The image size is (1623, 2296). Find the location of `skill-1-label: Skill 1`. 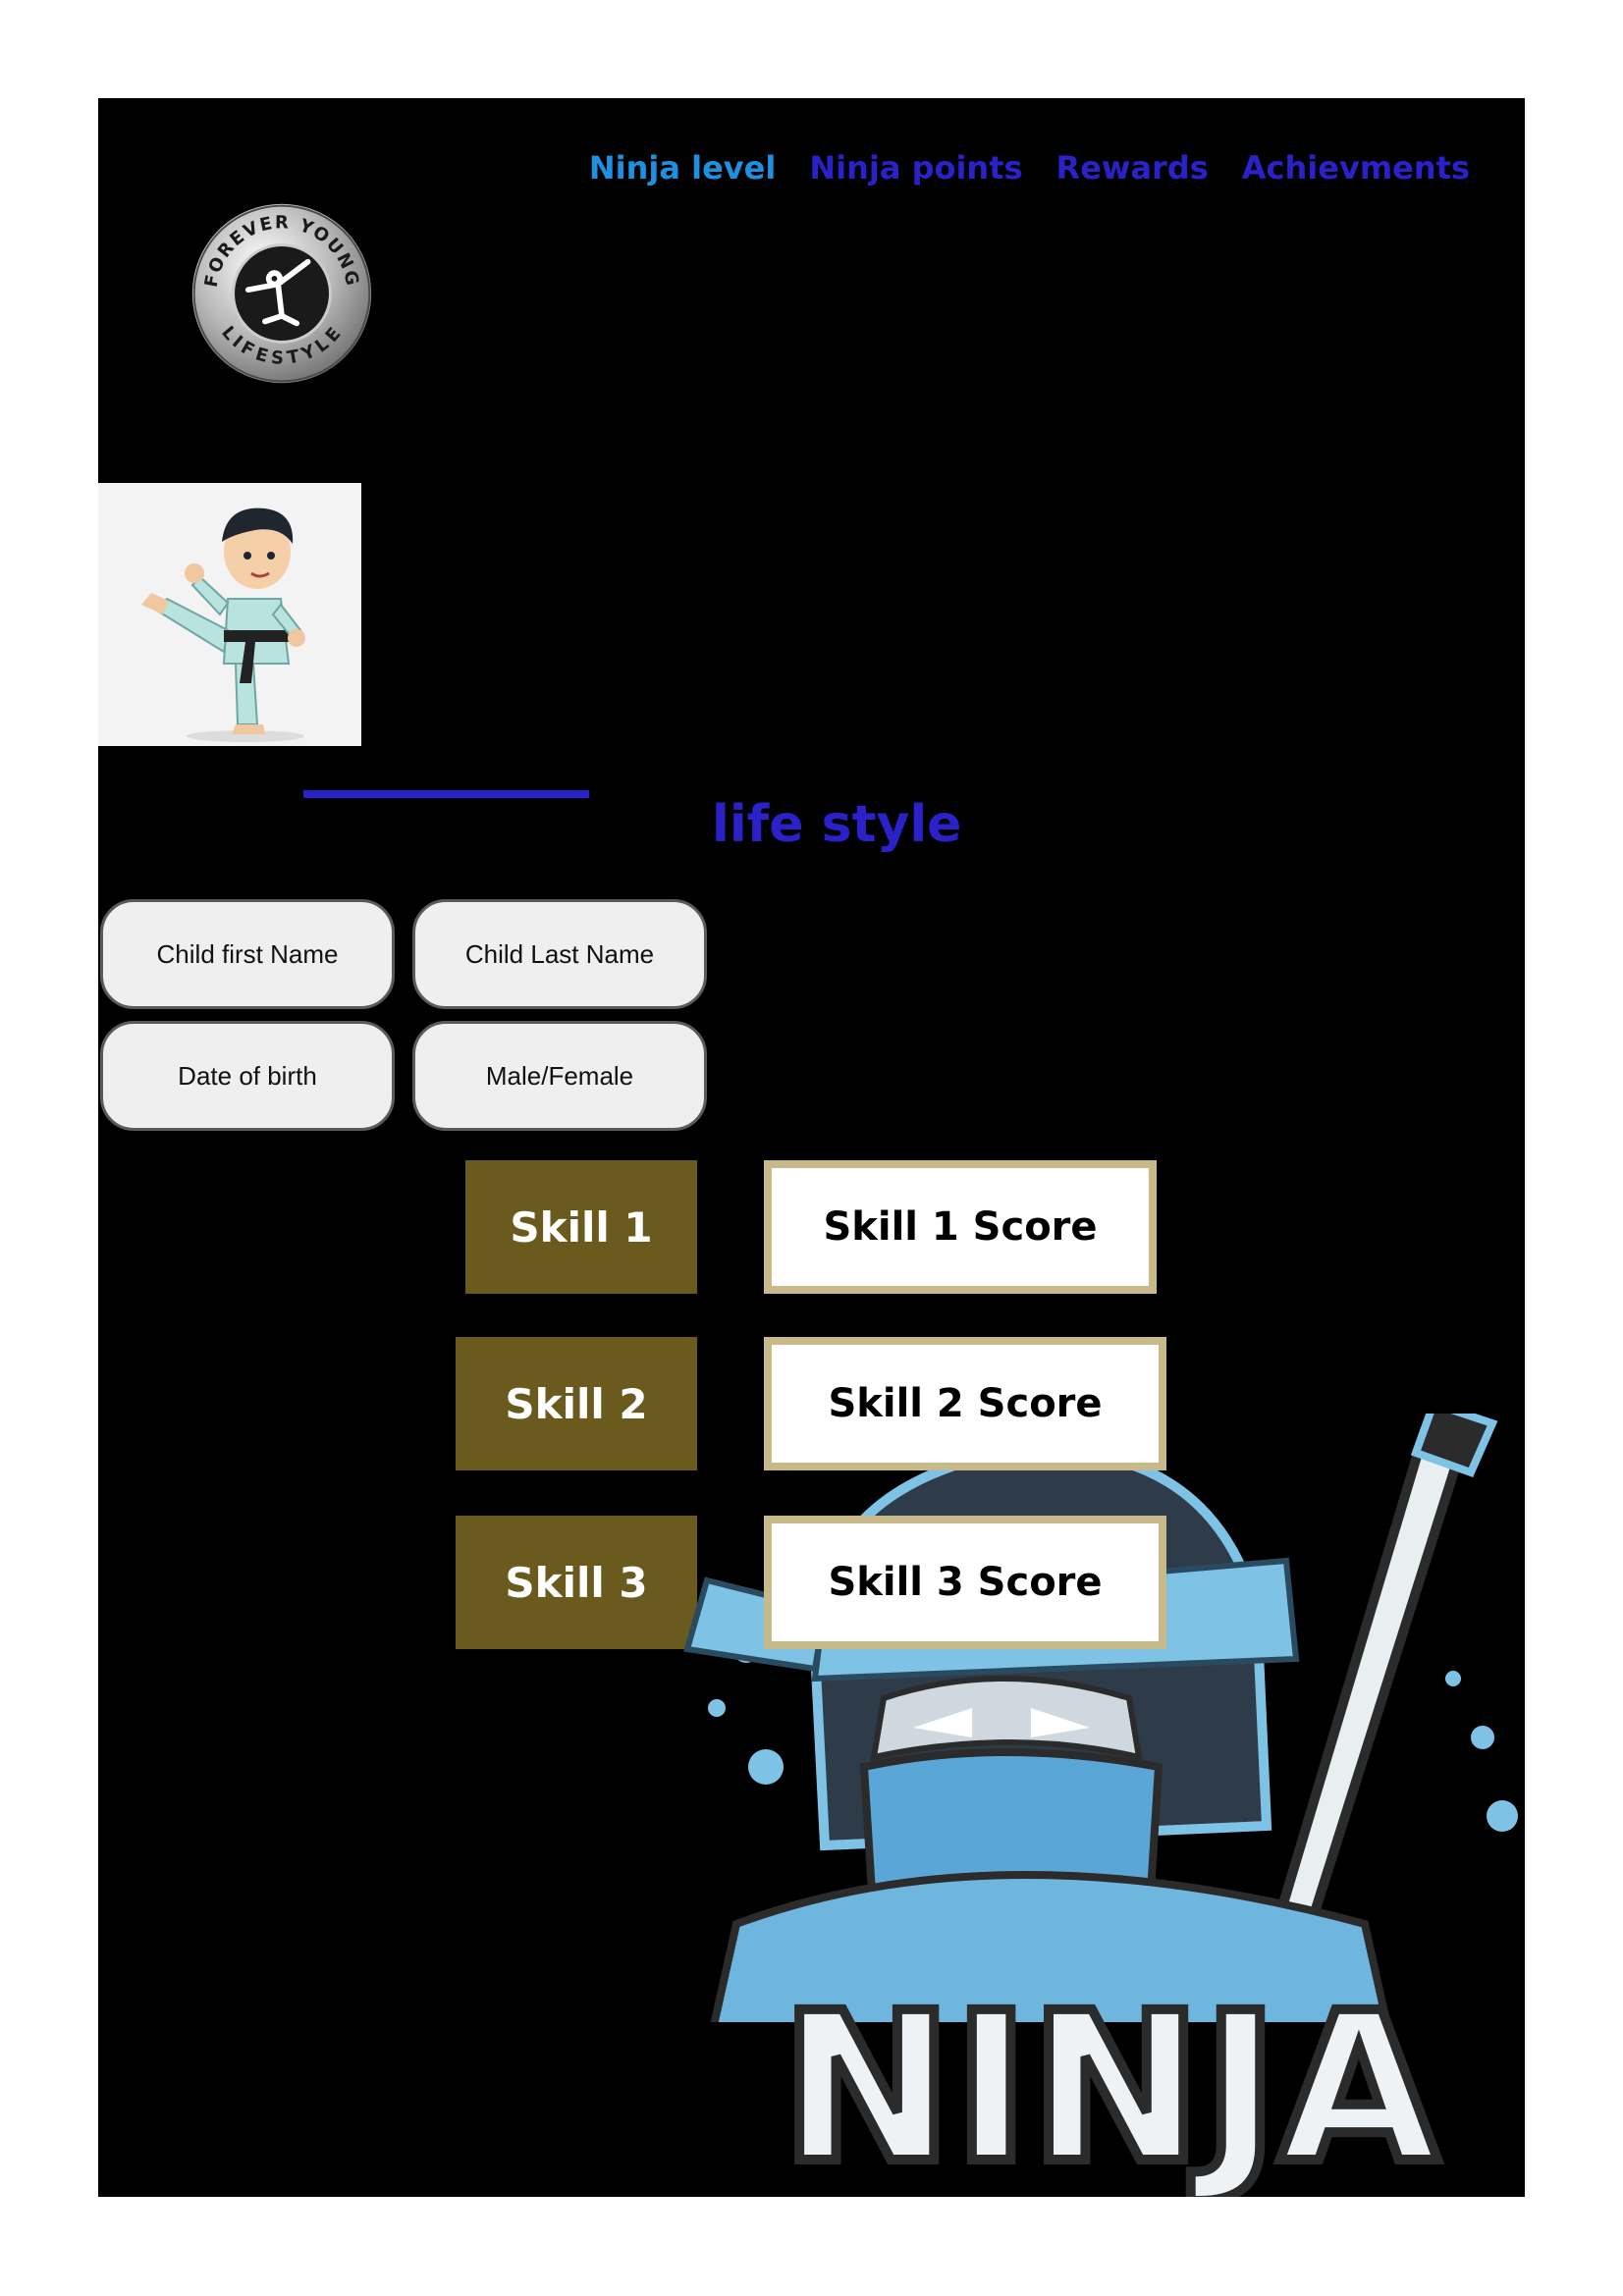

skill-1-label: Skill 1 is located at coordinates (581, 1227).